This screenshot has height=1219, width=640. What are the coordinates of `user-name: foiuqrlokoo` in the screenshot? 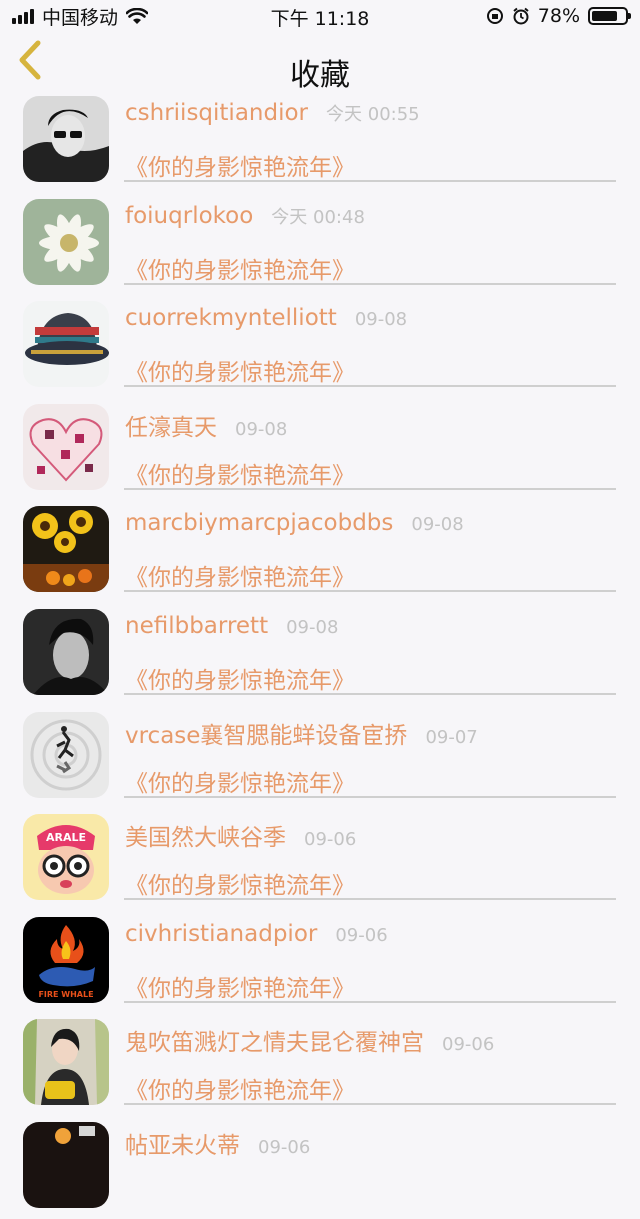 It's located at (189, 215).